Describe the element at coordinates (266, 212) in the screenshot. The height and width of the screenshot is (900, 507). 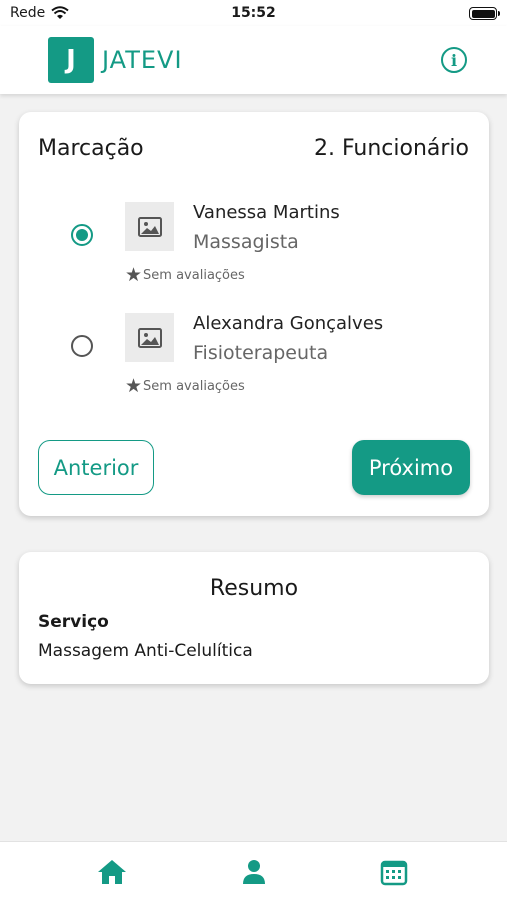
I see `employee-name: Vanessa Martins` at that location.